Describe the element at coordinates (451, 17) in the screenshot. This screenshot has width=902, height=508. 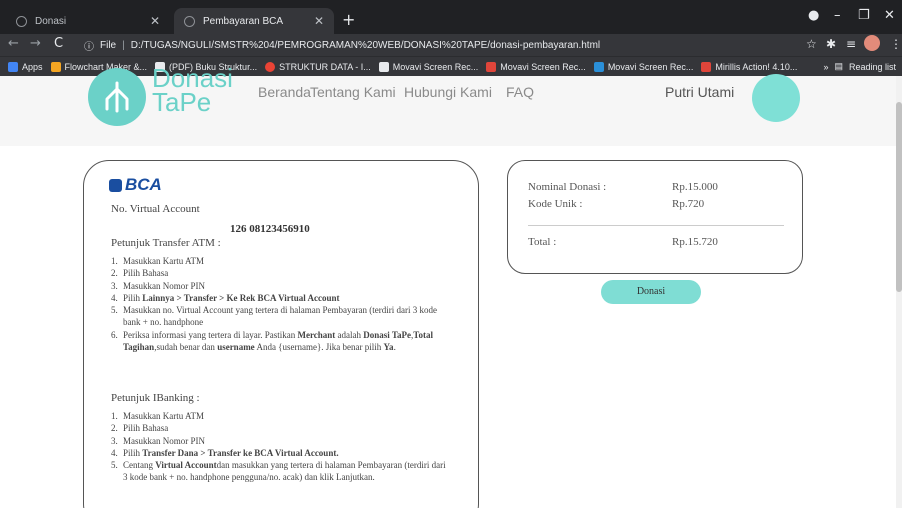
I see `browser-tab-strip: Donasi ✕ Pembayaran BCA ✕ + ● – ❐ ✕` at that location.